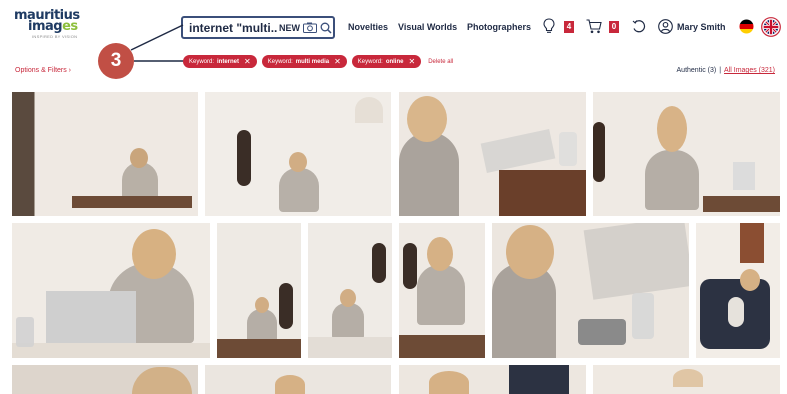 The height and width of the screenshot is (394, 787). What do you see at coordinates (614, 27) in the screenshot?
I see `cart-count-badge: 0` at bounding box center [614, 27].